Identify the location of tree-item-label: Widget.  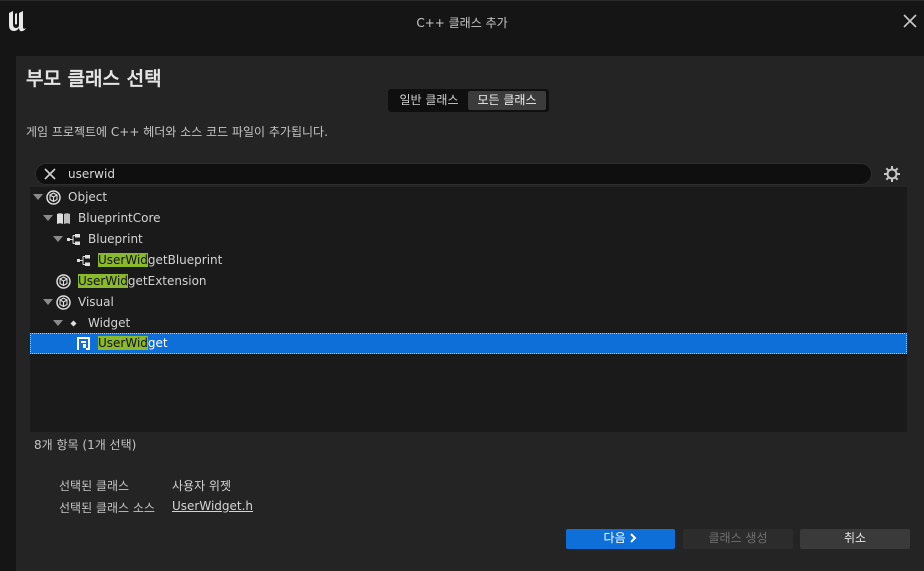
(109, 323).